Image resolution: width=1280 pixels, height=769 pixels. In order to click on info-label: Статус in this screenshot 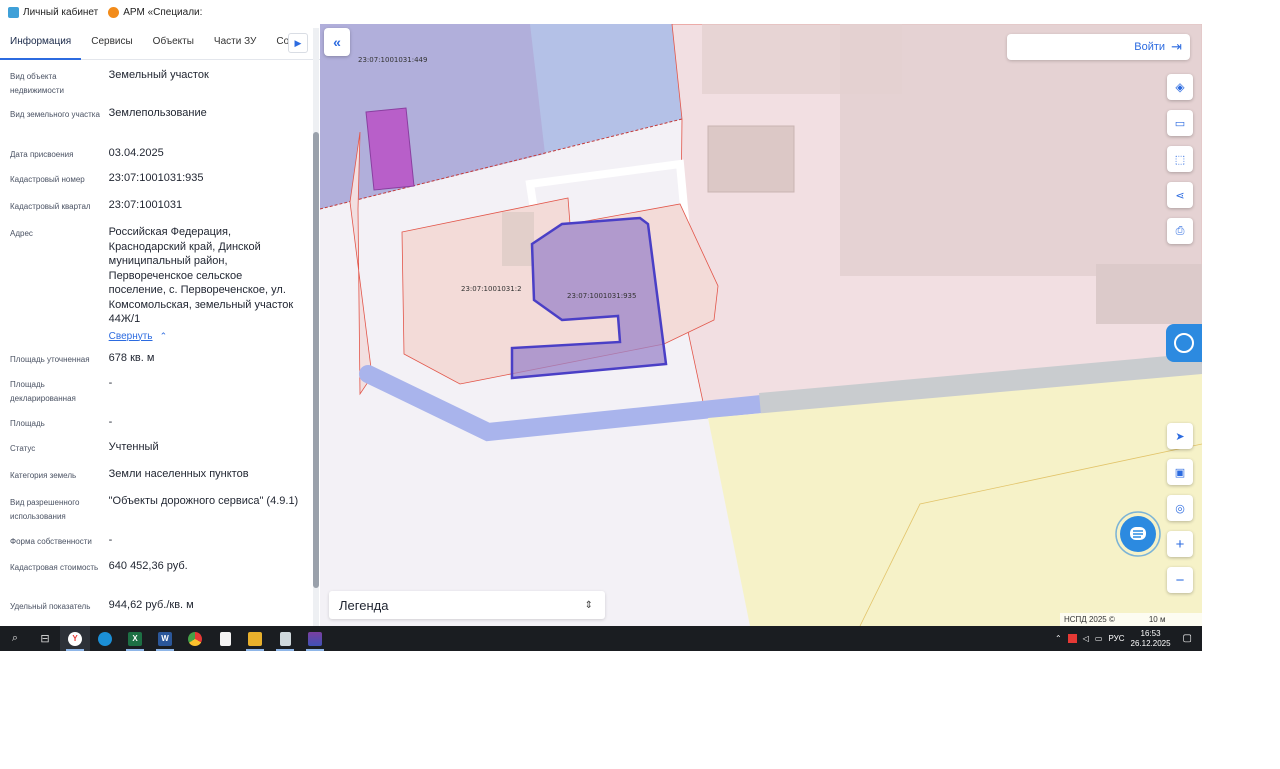, I will do `click(23, 448)`.